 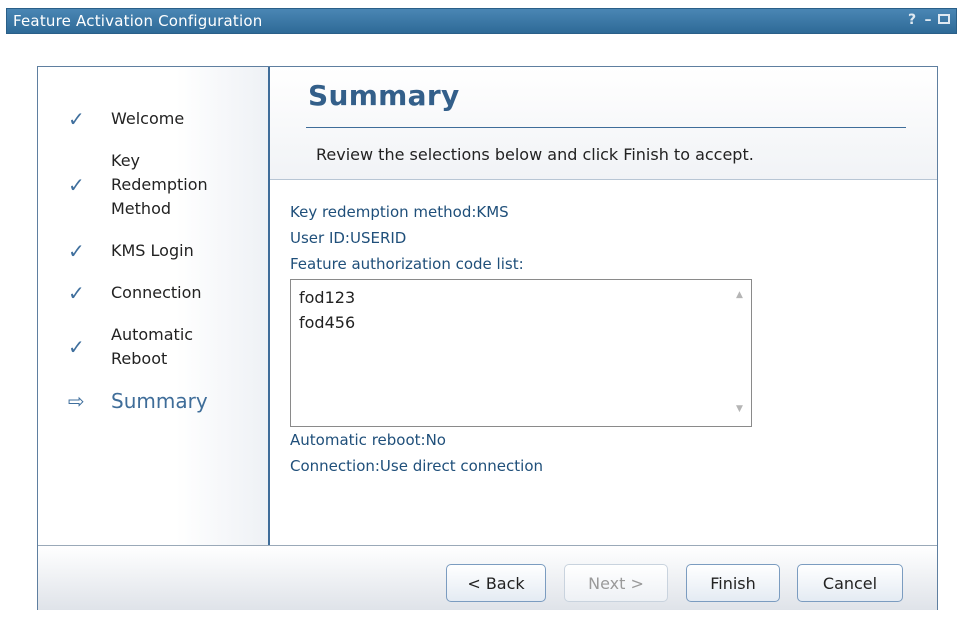 What do you see at coordinates (76, 401) in the screenshot?
I see `arrow-right-icon: ⇨` at bounding box center [76, 401].